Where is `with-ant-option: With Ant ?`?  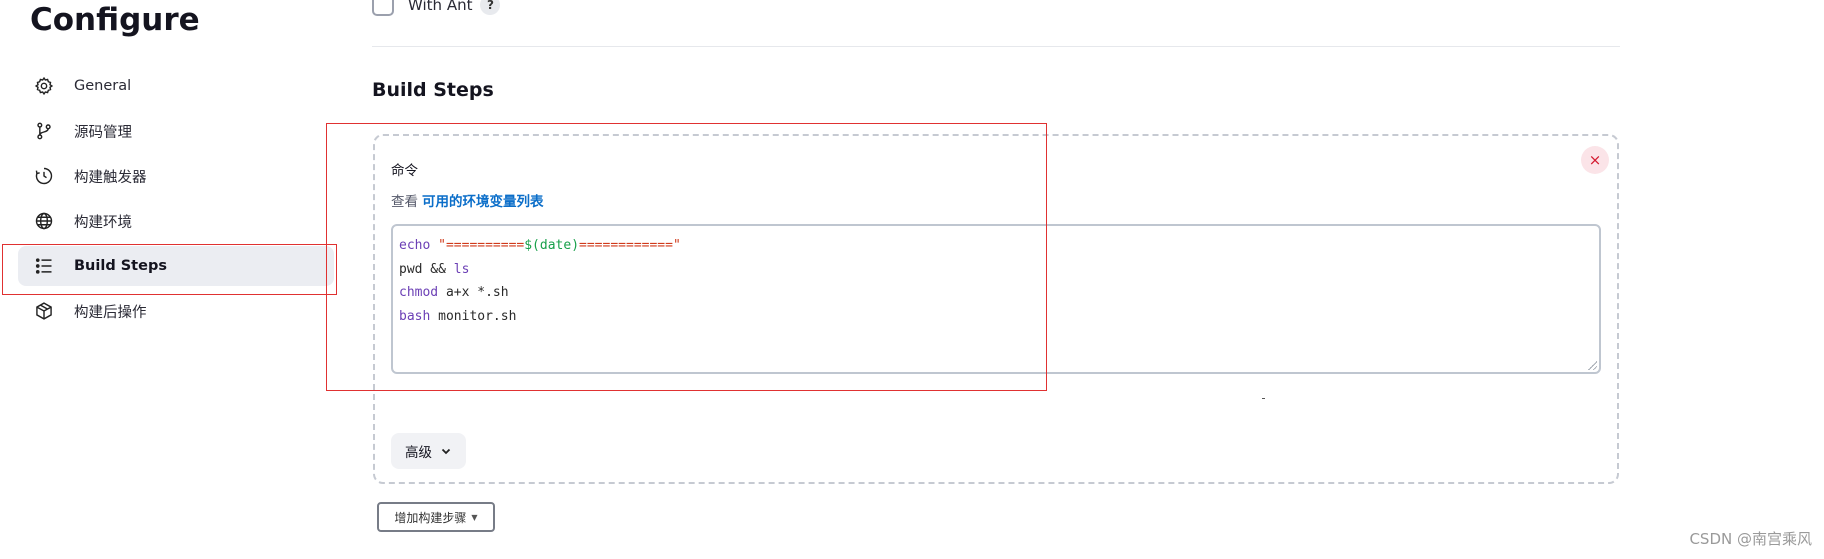 with-ant-option: With Ant ? is located at coordinates (436, 8).